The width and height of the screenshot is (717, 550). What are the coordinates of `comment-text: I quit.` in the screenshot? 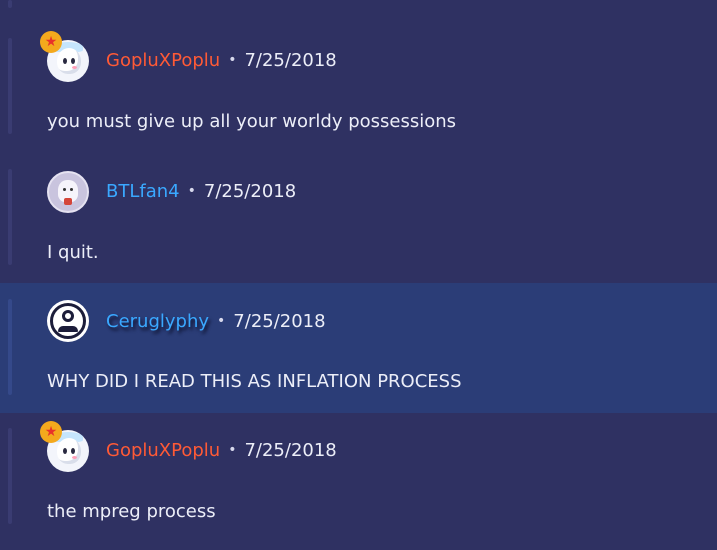 It's located at (73, 252).